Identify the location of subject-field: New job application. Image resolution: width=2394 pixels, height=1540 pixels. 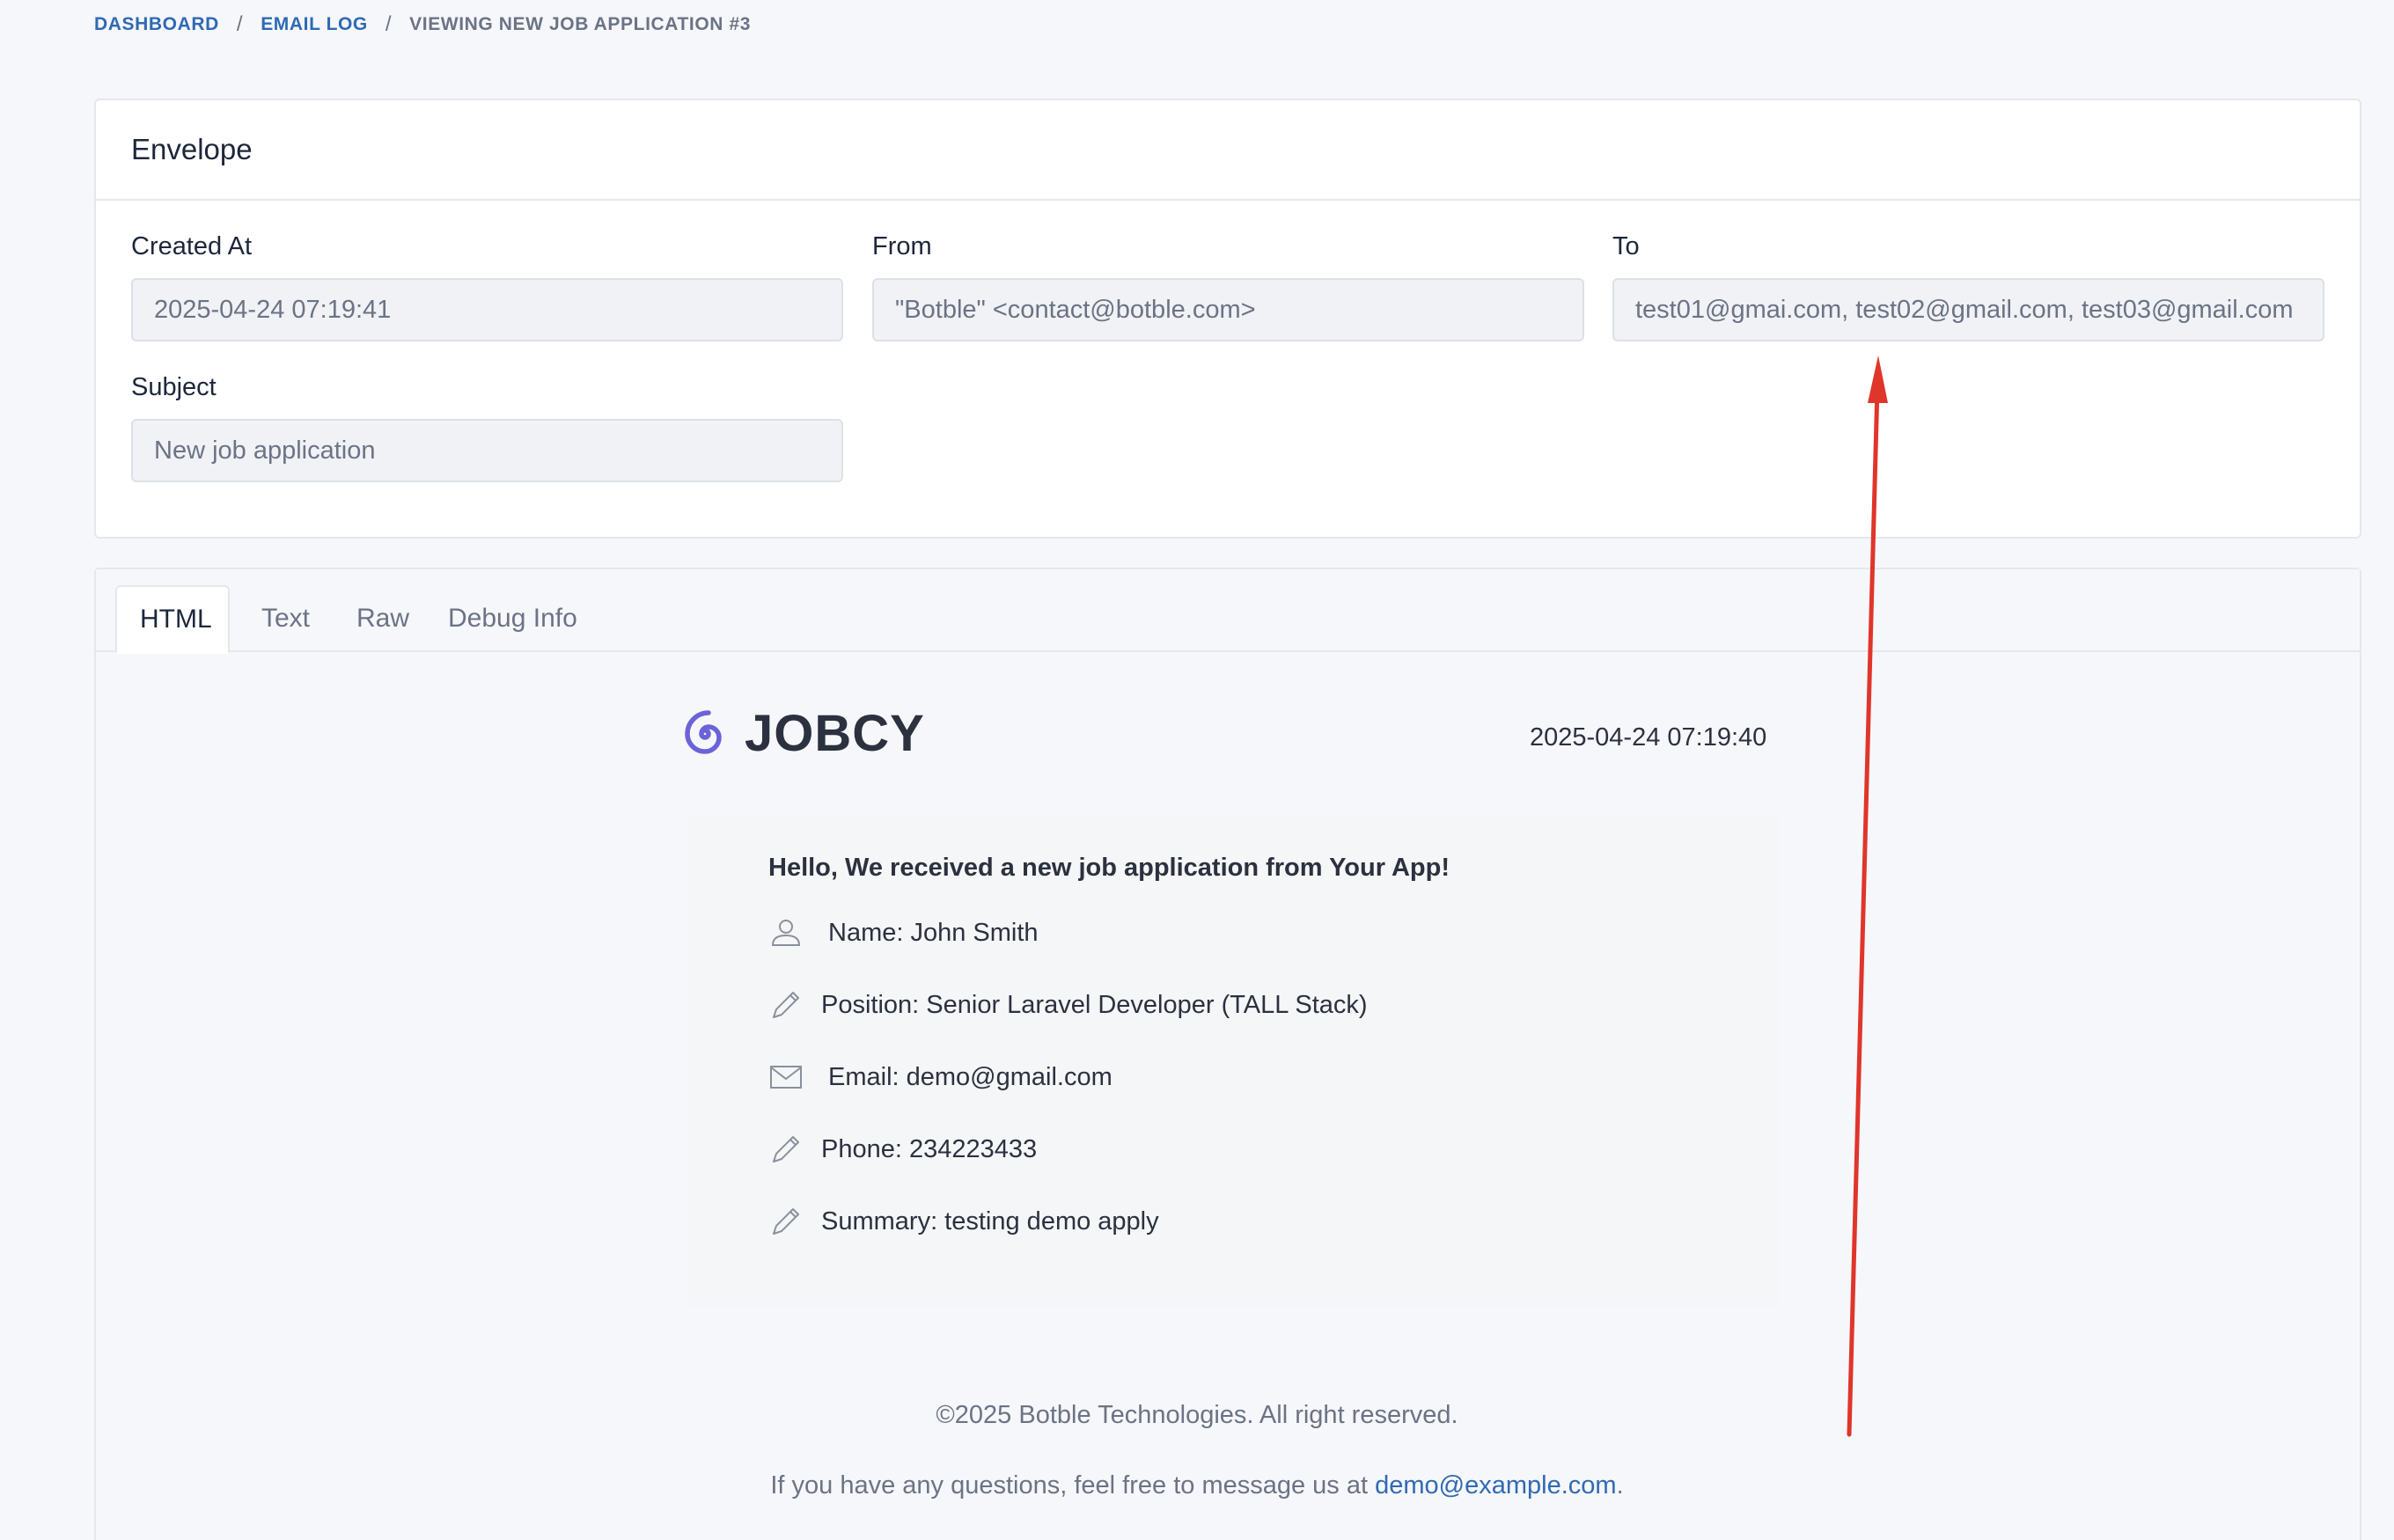
(487, 451).